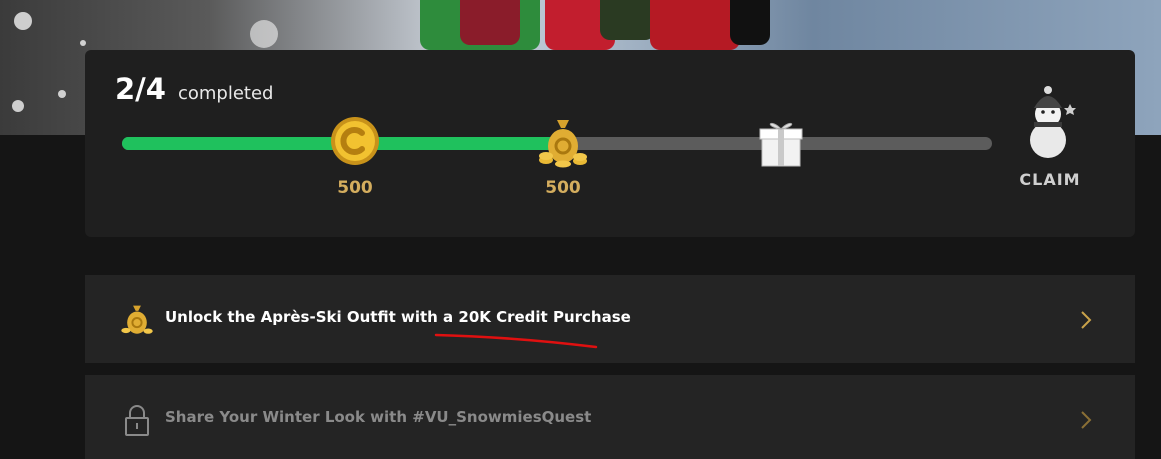  What do you see at coordinates (563, 188) in the screenshot?
I see `reward-coin-bag-value: 500` at bounding box center [563, 188].